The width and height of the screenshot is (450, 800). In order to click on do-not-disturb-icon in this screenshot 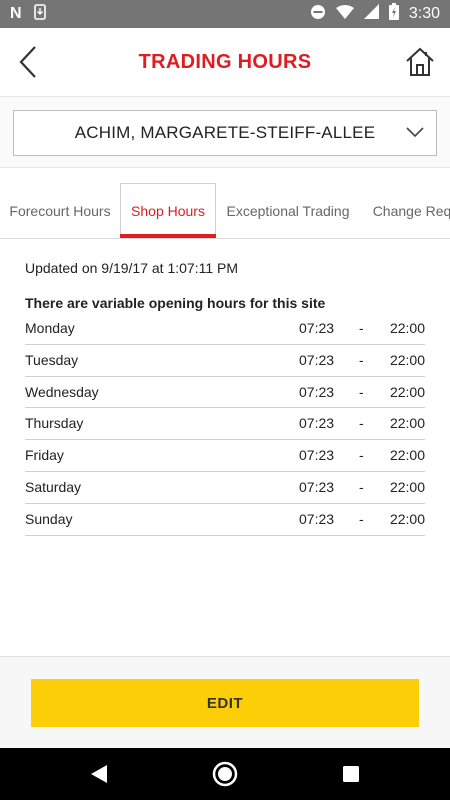, I will do `click(318, 14)`.